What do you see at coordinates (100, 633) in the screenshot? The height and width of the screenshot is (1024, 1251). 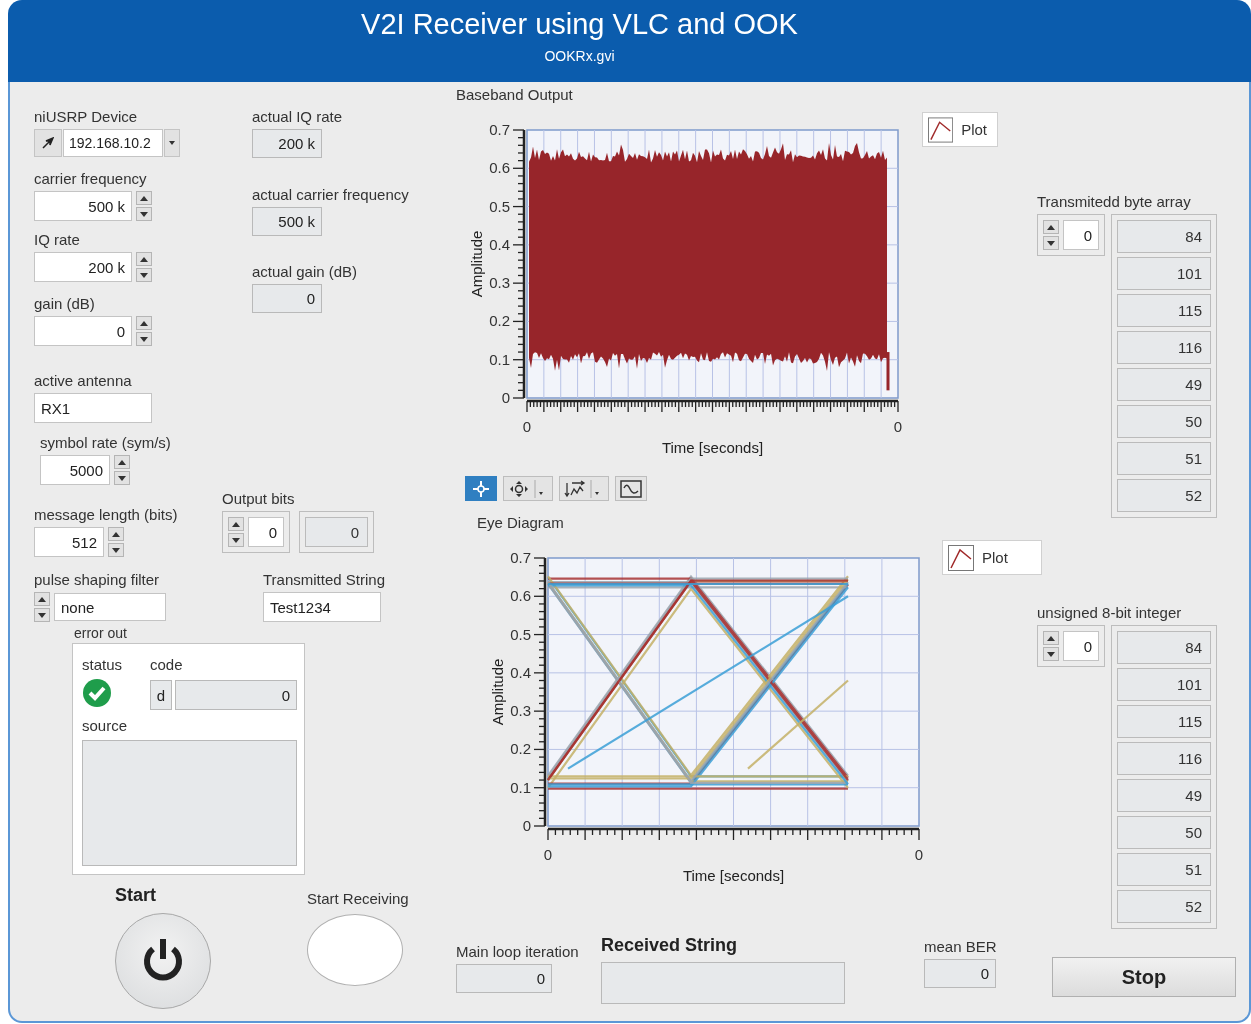 I see `cluster-label: error out` at bounding box center [100, 633].